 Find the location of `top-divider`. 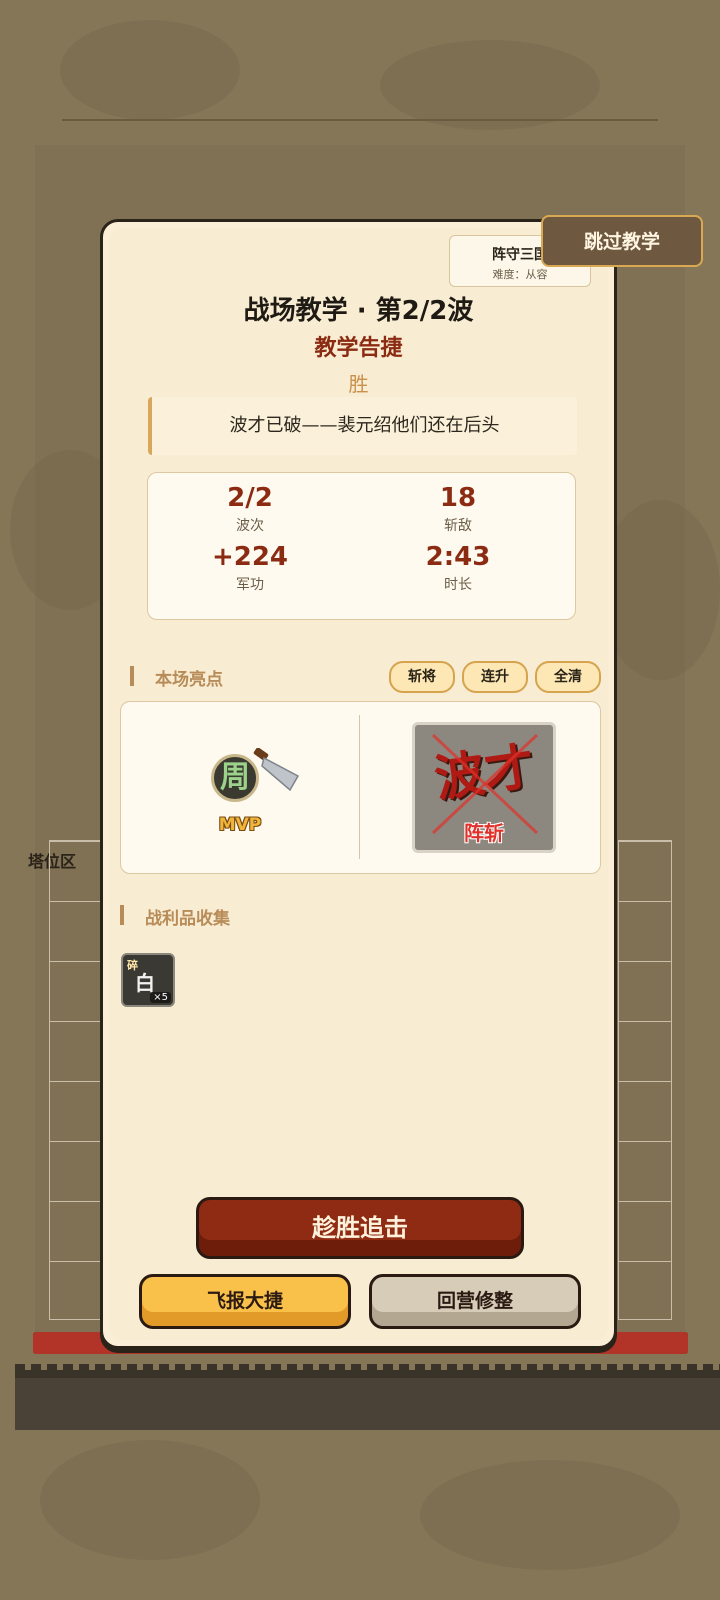

top-divider is located at coordinates (360, 120).